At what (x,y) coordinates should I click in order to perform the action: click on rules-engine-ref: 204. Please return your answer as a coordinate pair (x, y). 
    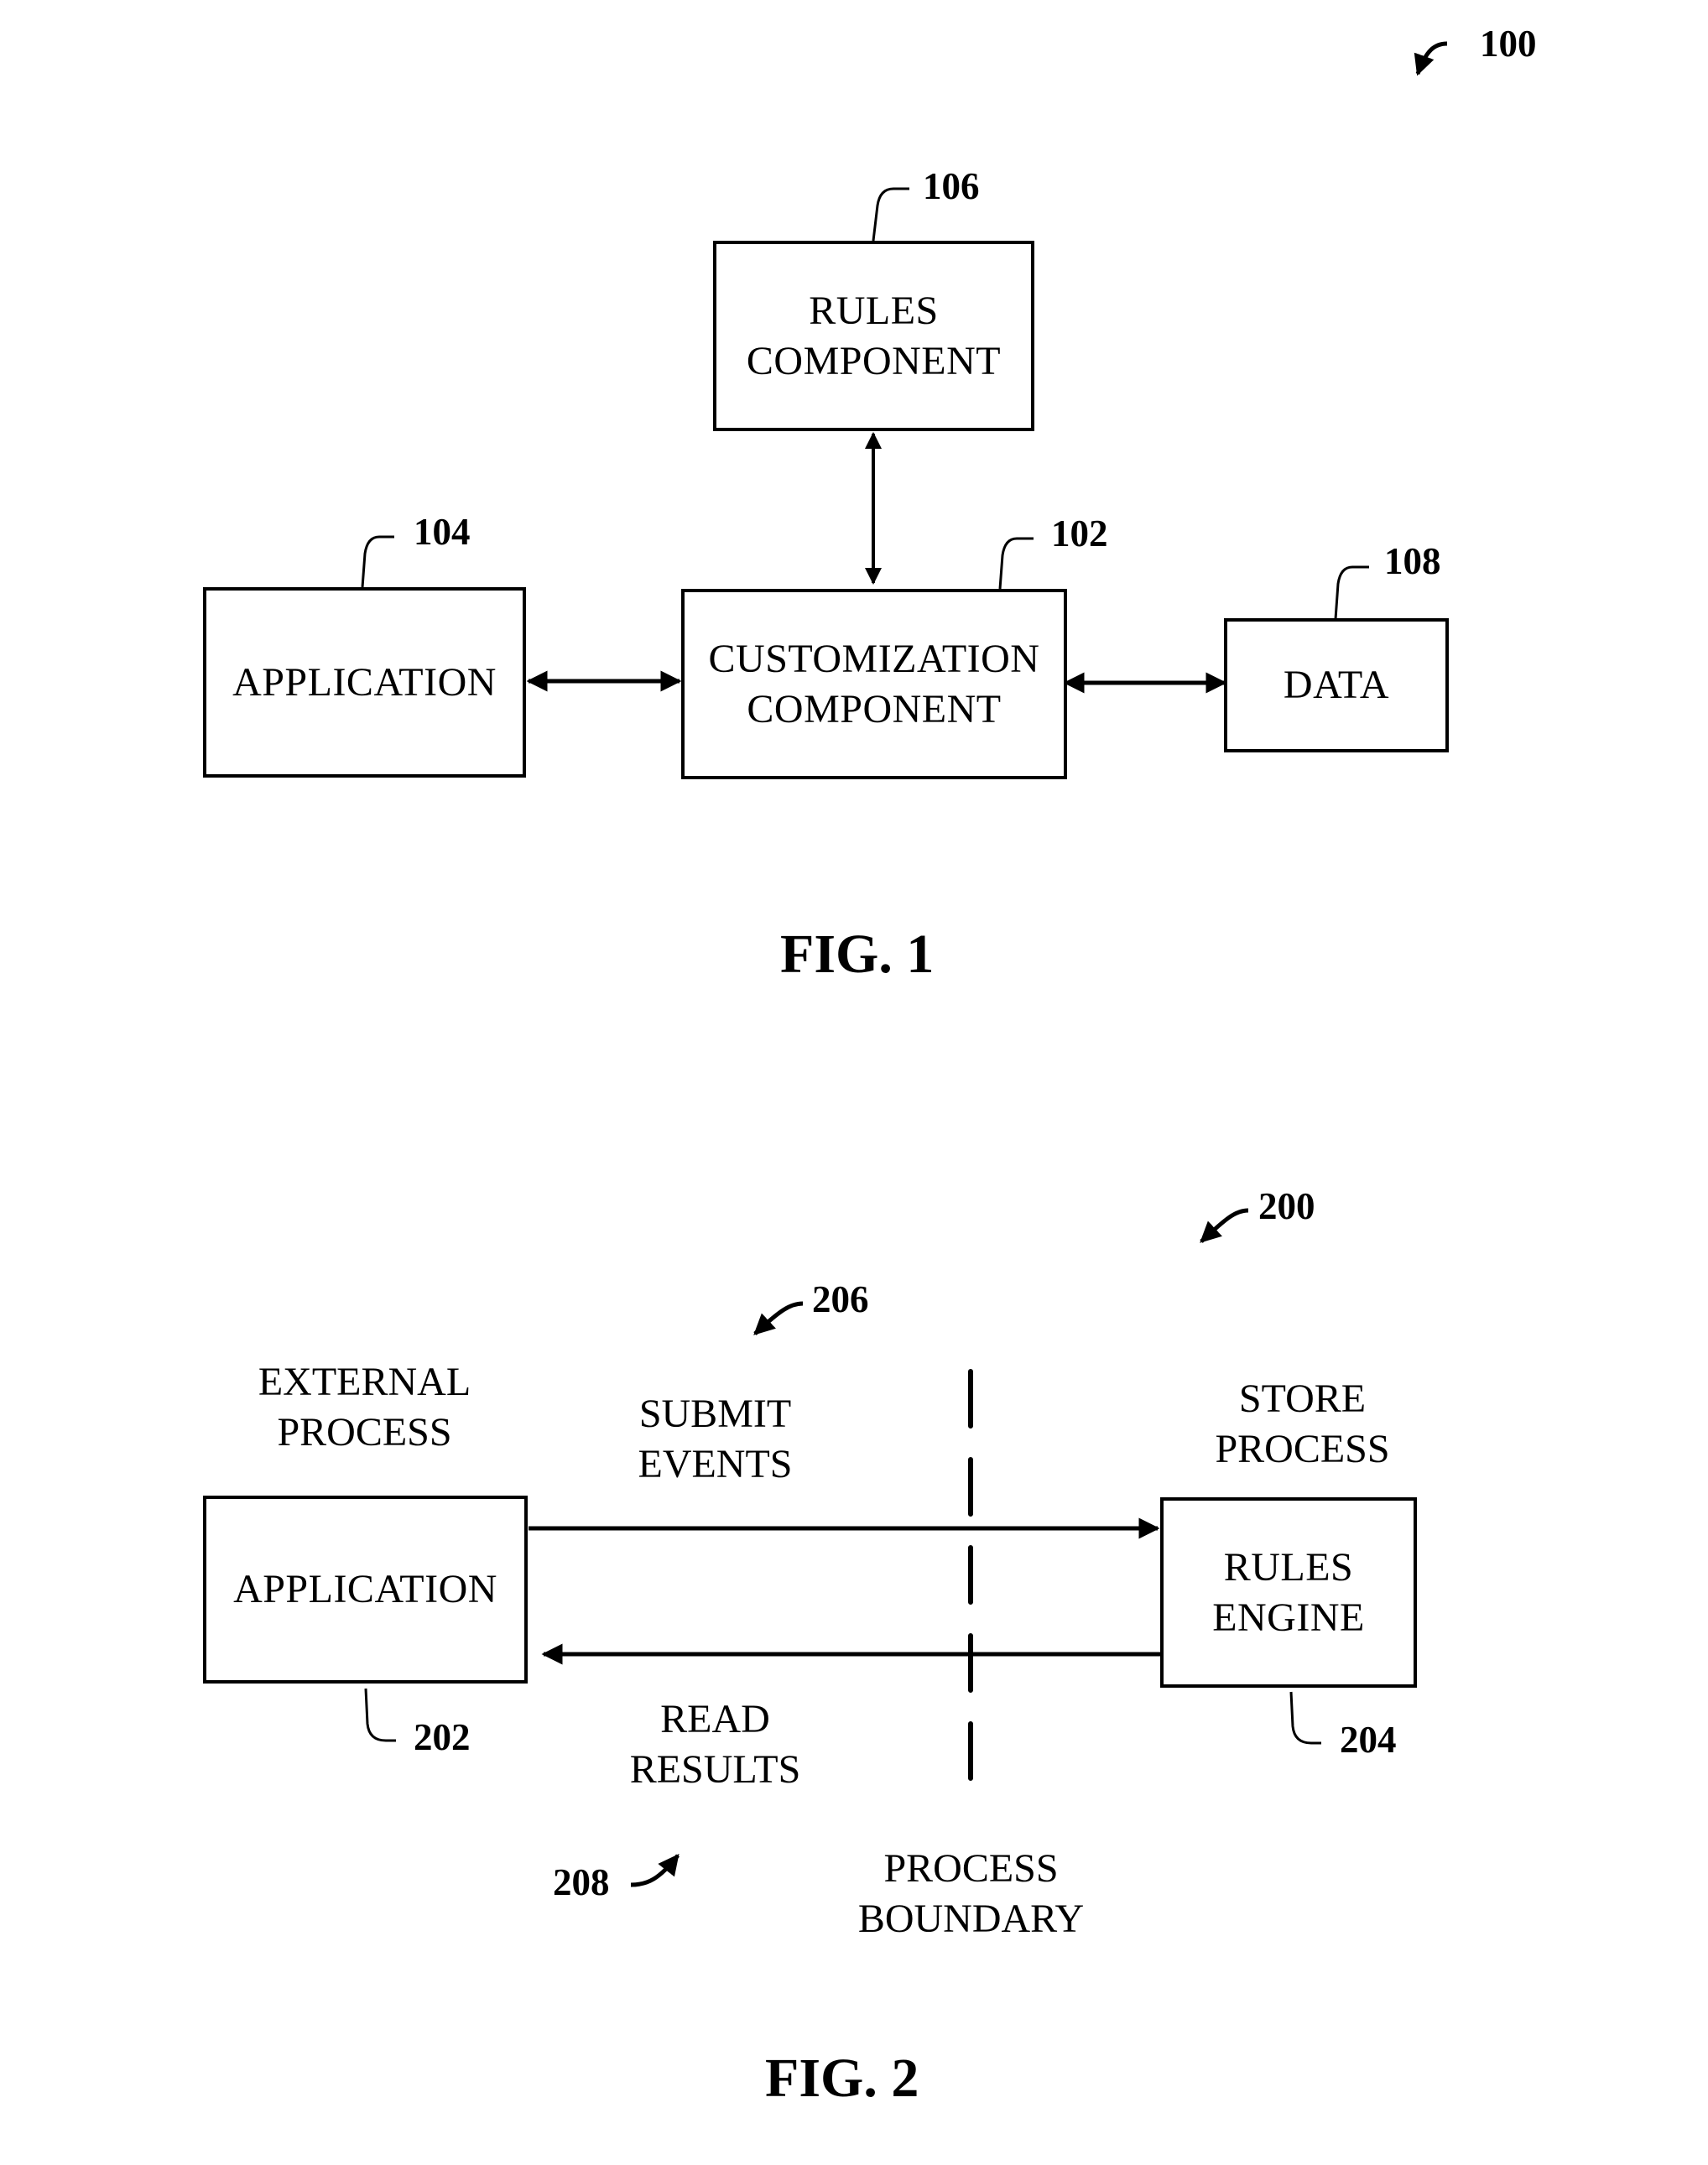
    Looking at the image, I should click on (1368, 1740).